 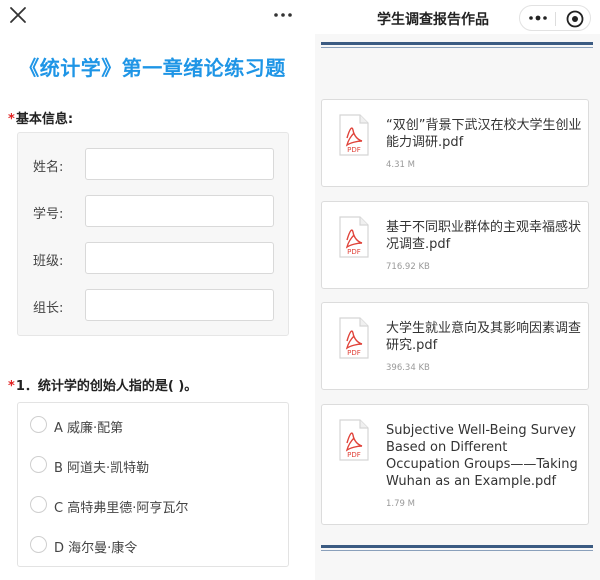 What do you see at coordinates (48, 167) in the screenshot?
I see `name-label: 姓名:` at bounding box center [48, 167].